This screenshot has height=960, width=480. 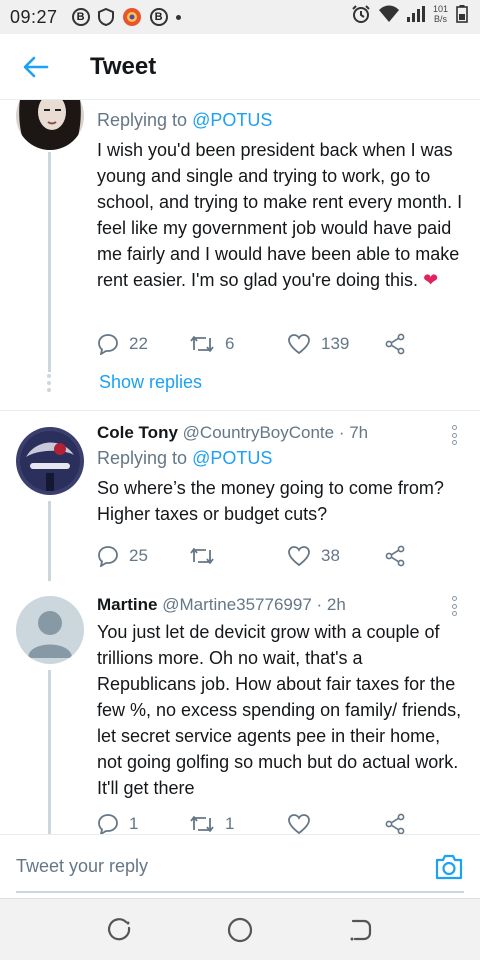 I want to click on back-nav-button, so click(x=360, y=930).